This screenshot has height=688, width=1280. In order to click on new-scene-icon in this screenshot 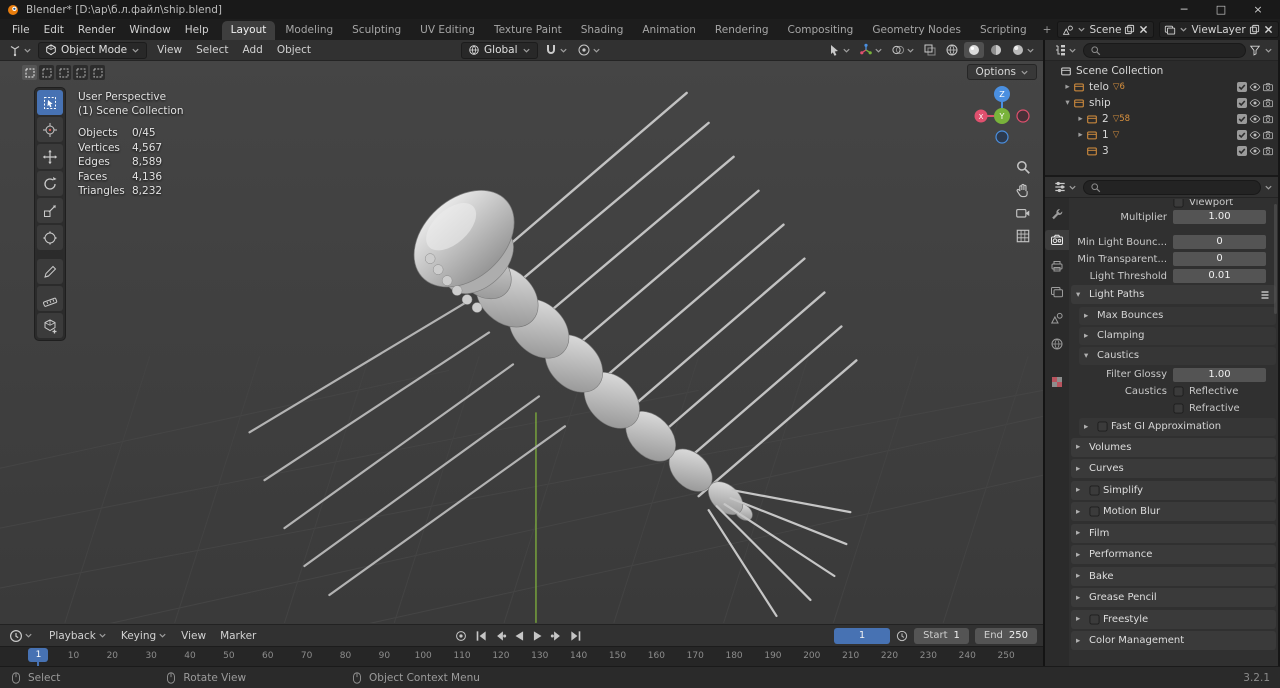, I will do `click(1129, 29)`.